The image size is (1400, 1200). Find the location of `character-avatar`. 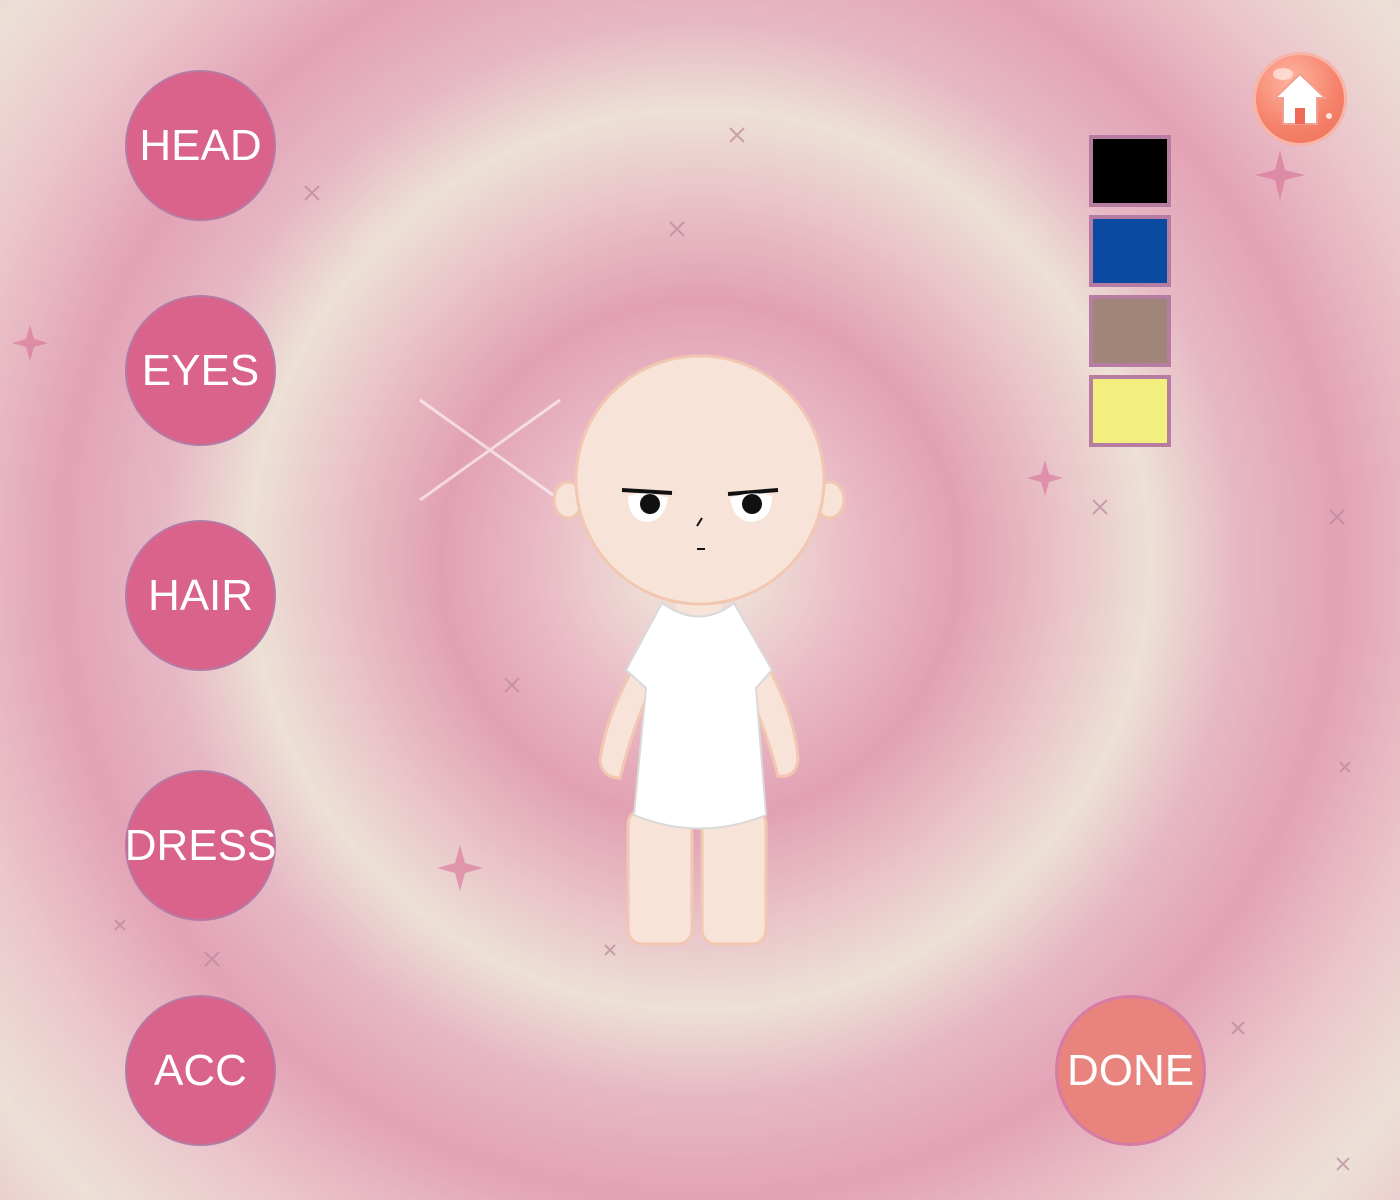

character-avatar is located at coordinates (699, 650).